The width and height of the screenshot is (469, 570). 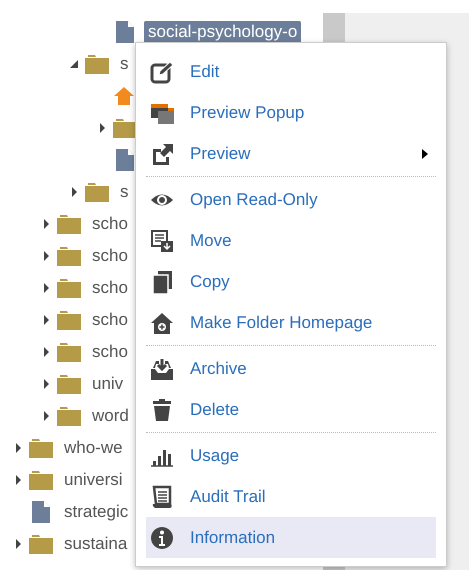 I want to click on menu-item: Usage, so click(x=291, y=455).